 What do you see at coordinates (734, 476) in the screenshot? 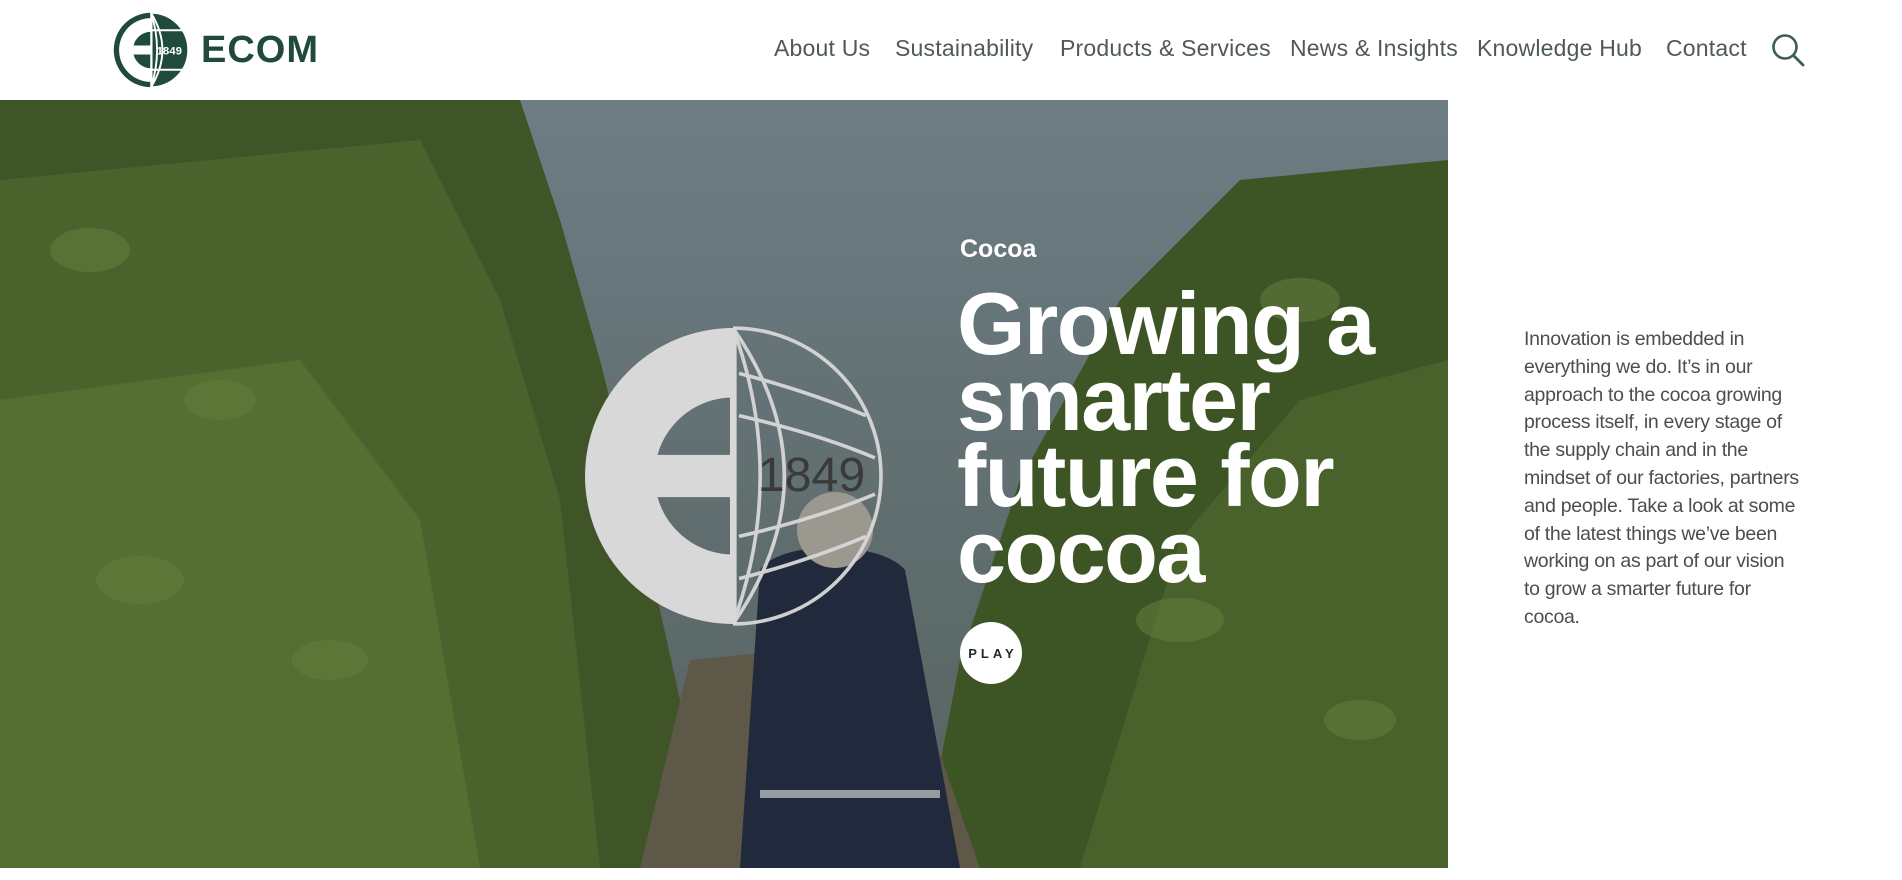
I see `ecom-1849-emblem: 1849` at bounding box center [734, 476].